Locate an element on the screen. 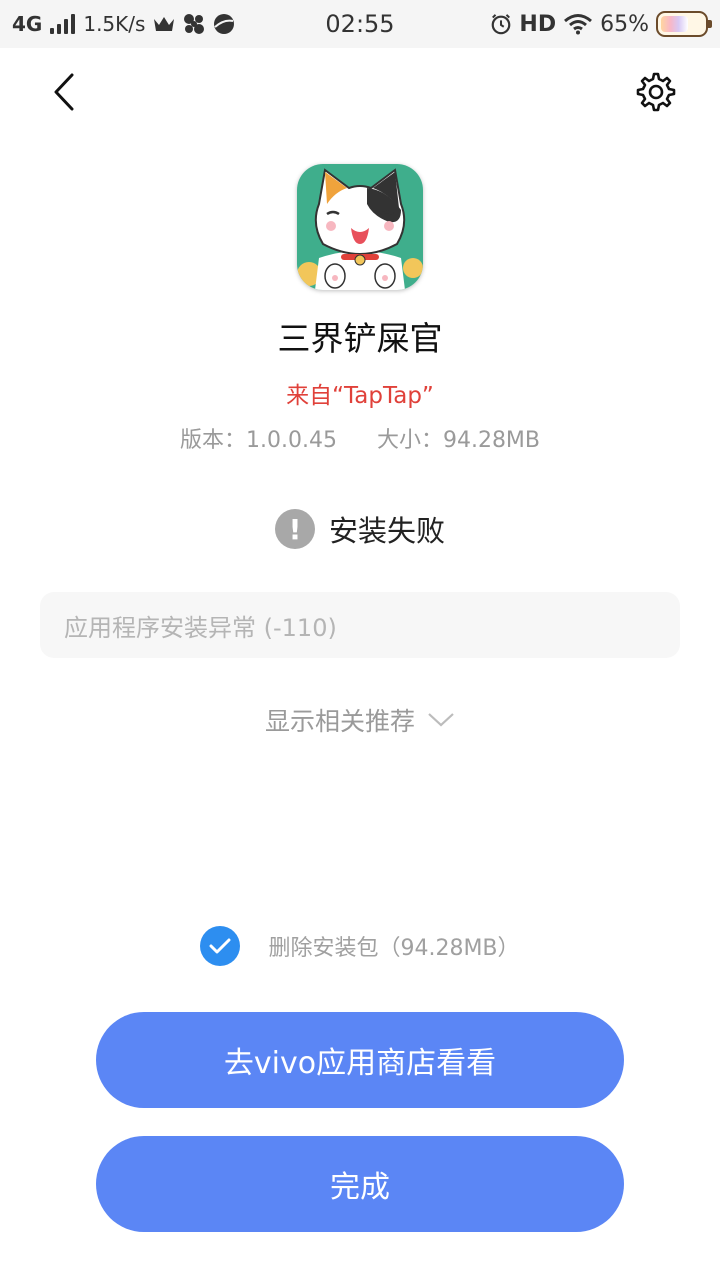 This screenshot has height=1280, width=720. back-button is located at coordinates (64, 92).